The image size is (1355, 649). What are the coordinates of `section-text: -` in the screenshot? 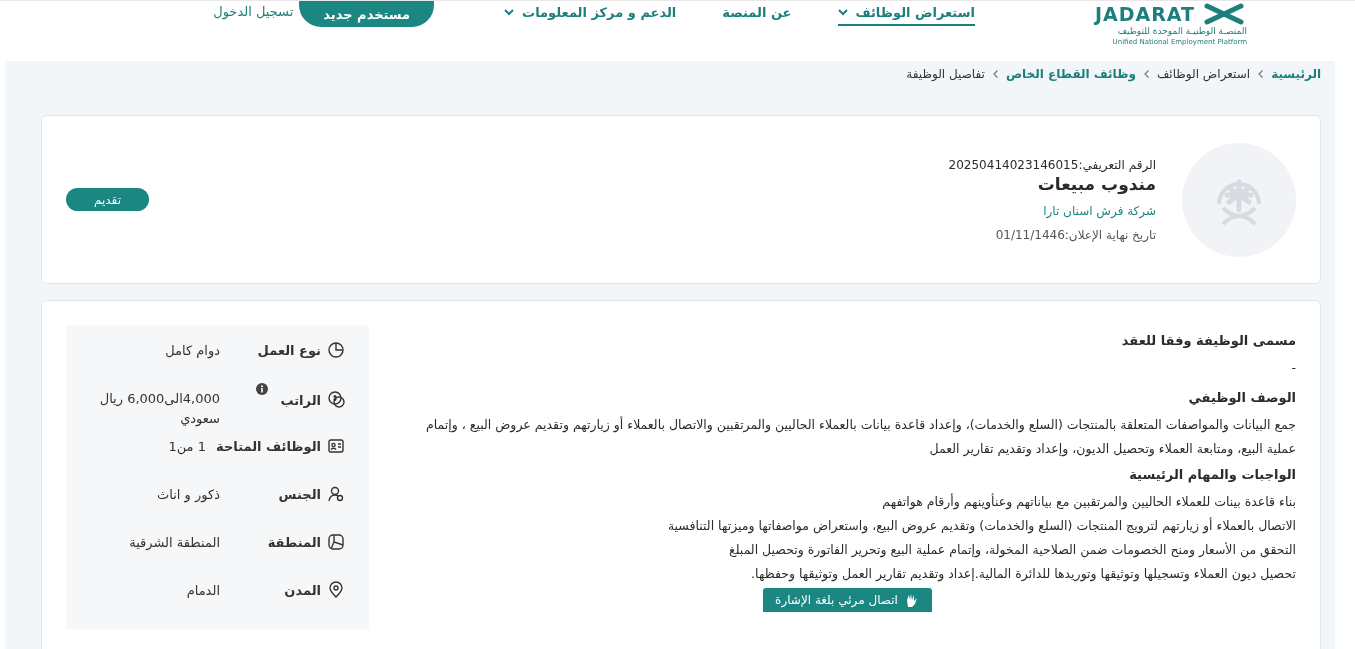 It's located at (1293, 368).